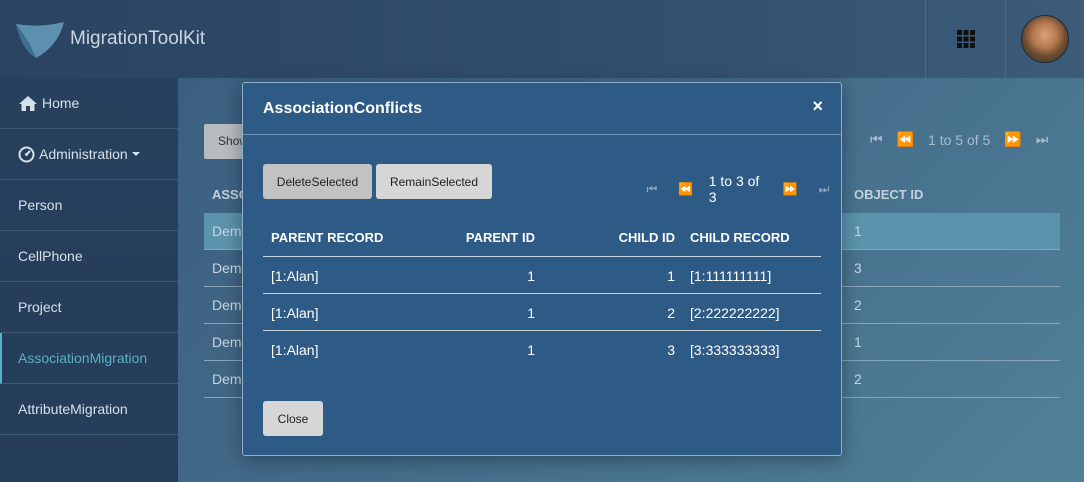 This screenshot has height=482, width=1084. I want to click on table-row: [1:Alan] 1 1 [1:111111111], so click(542, 275).